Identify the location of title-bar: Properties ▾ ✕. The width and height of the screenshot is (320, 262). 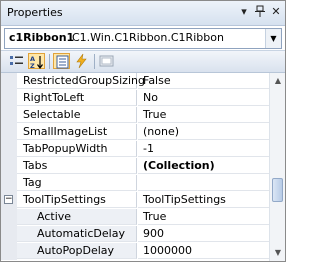
(143, 13).